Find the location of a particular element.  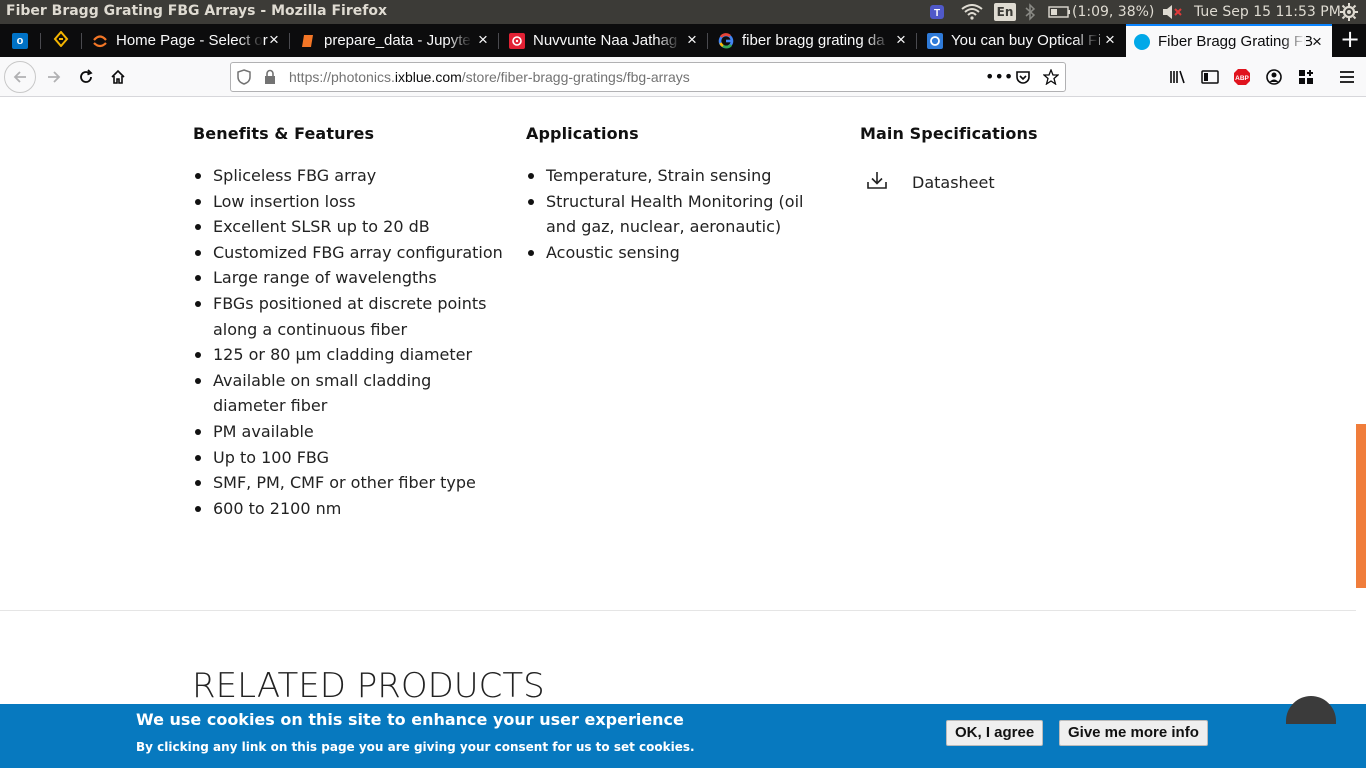

ixblue-icon is located at coordinates (1142, 41).